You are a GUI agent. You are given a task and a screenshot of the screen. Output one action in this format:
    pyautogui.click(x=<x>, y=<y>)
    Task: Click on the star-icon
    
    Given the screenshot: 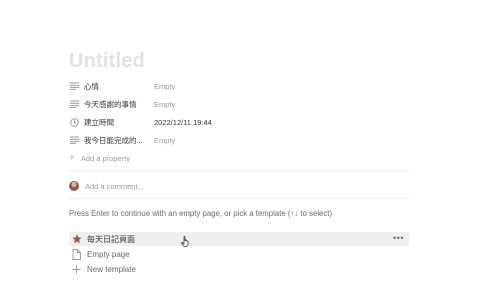 What is the action you would take?
    pyautogui.click(x=76, y=239)
    